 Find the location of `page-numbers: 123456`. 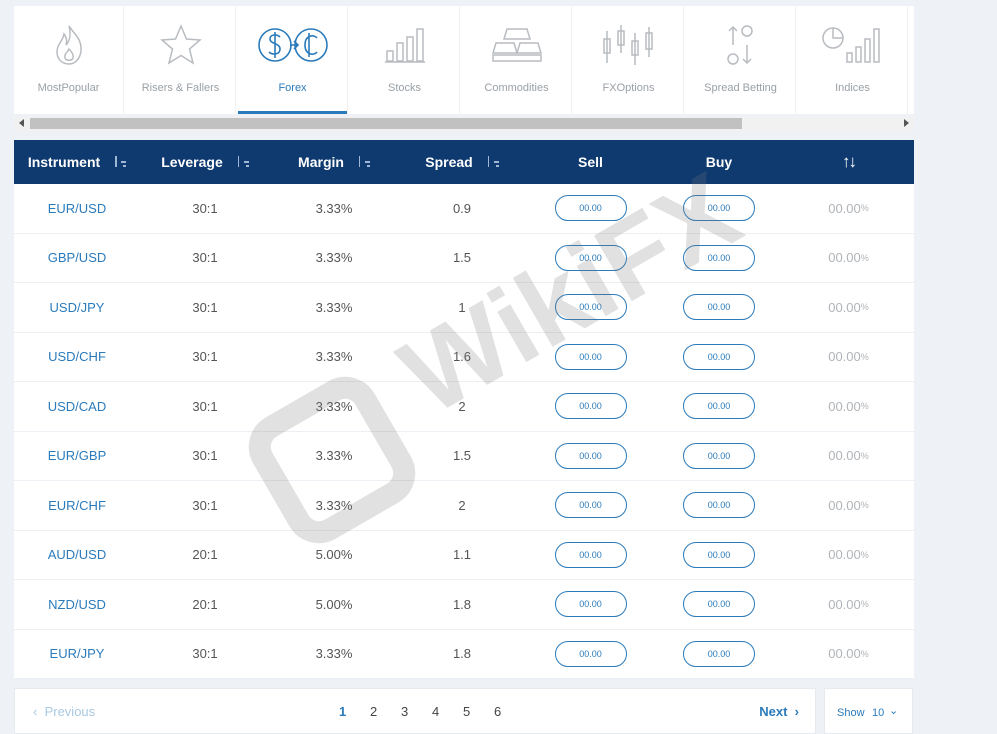

page-numbers: 123456 is located at coordinates (432, 711).